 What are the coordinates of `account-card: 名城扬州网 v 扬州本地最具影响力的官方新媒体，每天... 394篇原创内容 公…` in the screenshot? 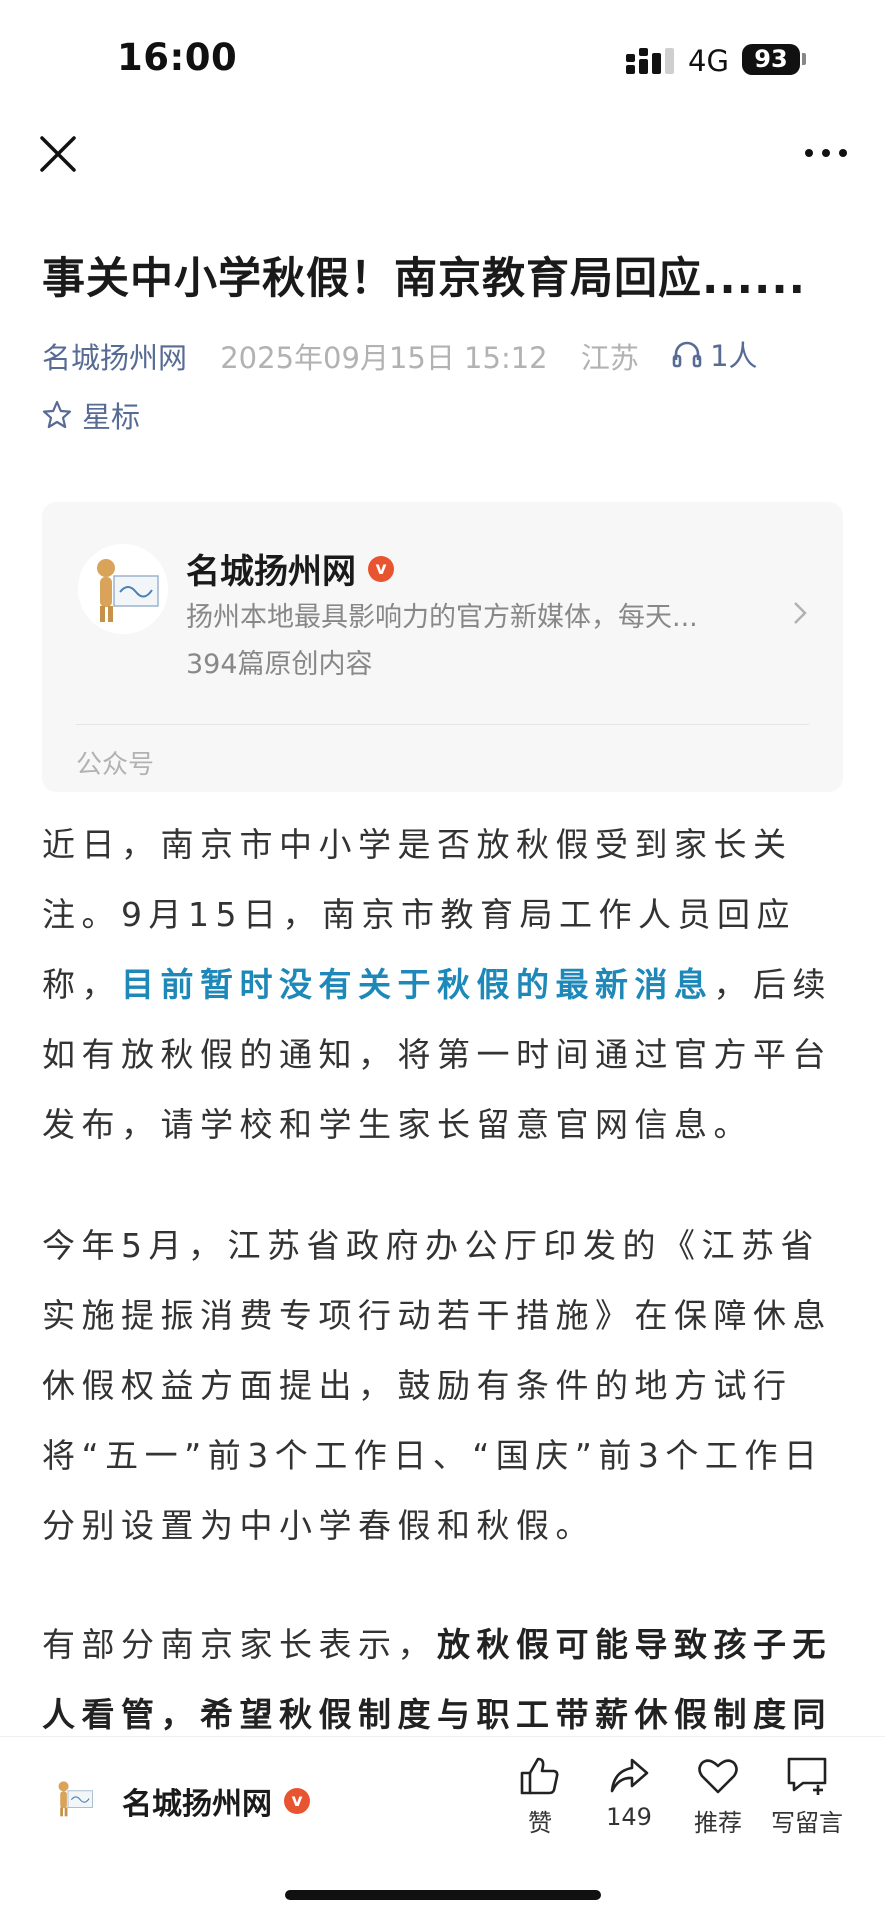 It's located at (442, 647).